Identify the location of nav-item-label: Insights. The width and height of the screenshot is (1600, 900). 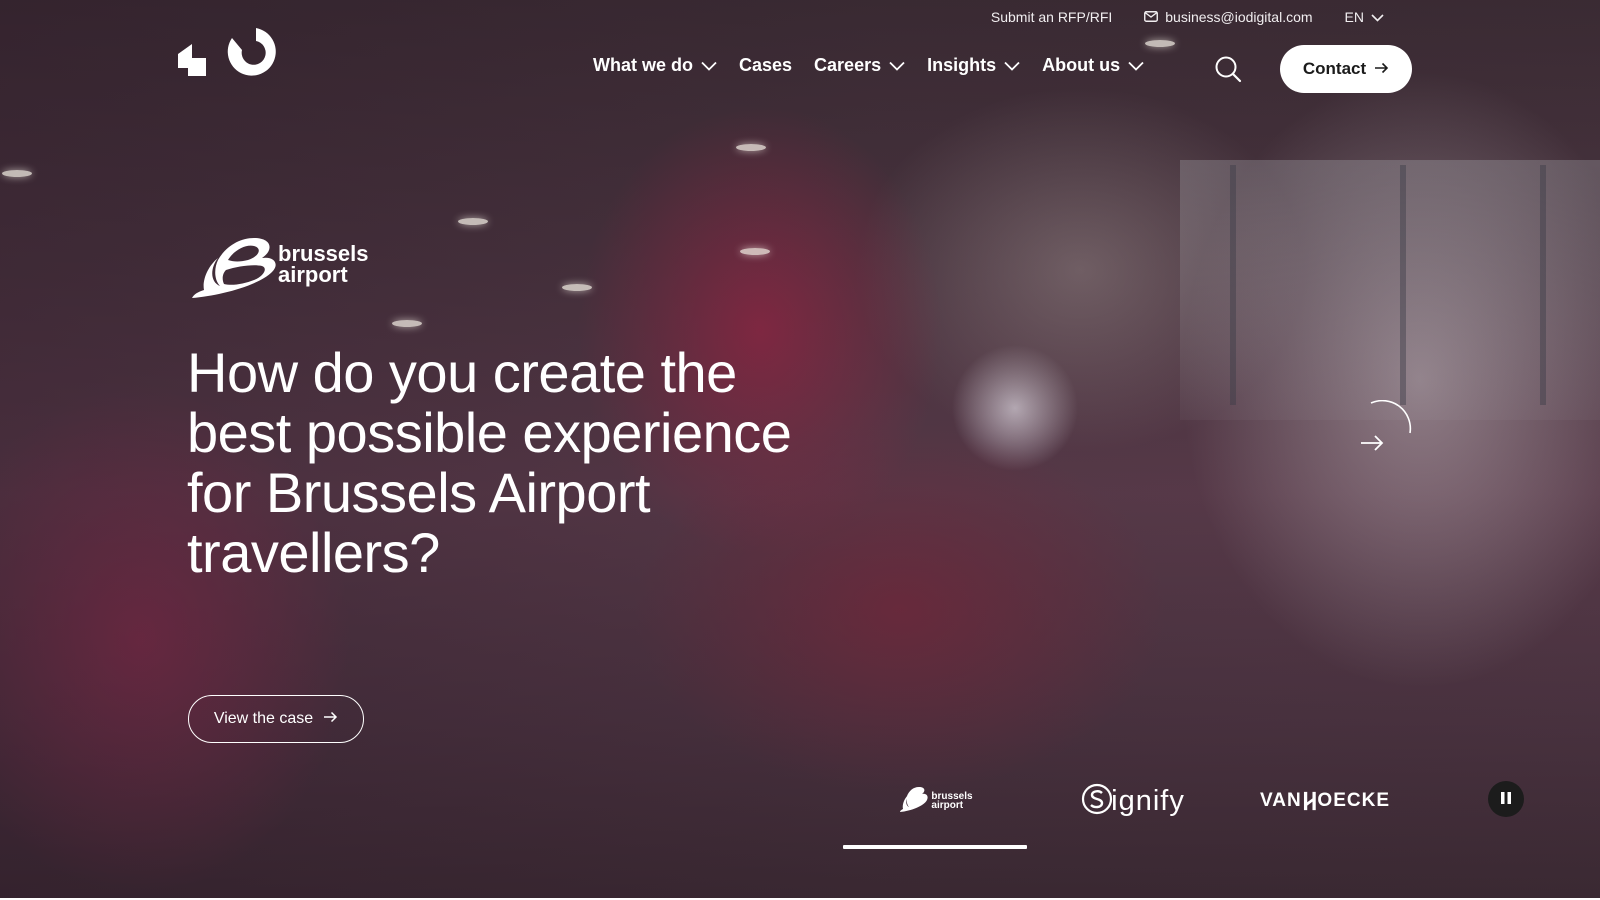
(962, 65).